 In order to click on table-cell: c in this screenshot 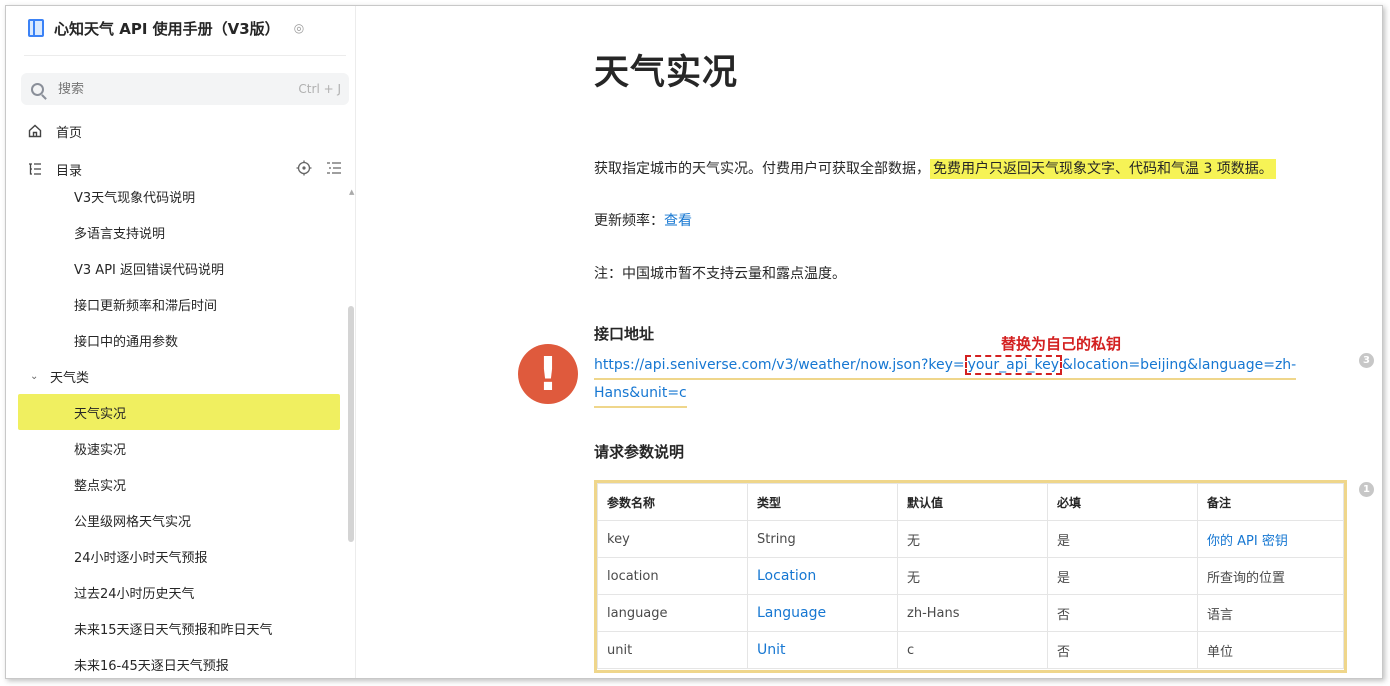, I will do `click(972, 650)`.